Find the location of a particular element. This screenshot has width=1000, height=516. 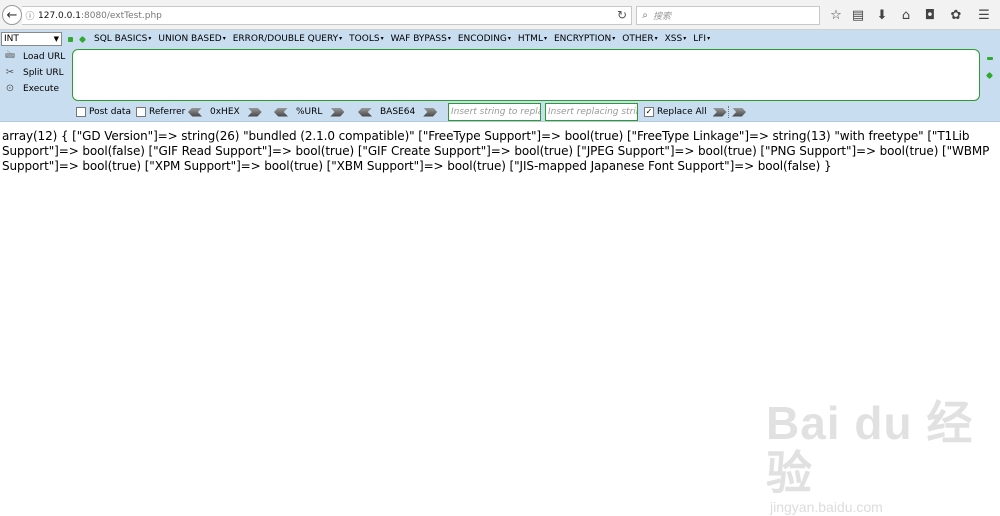

url-host: 127.0.0.1 is located at coordinates (59, 15).